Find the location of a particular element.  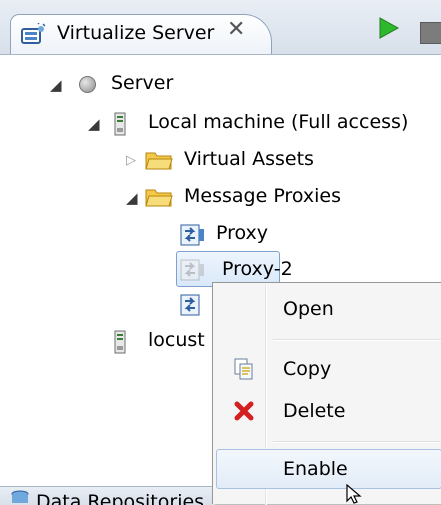

tree-node-locust: locust is located at coordinates (106, 342).